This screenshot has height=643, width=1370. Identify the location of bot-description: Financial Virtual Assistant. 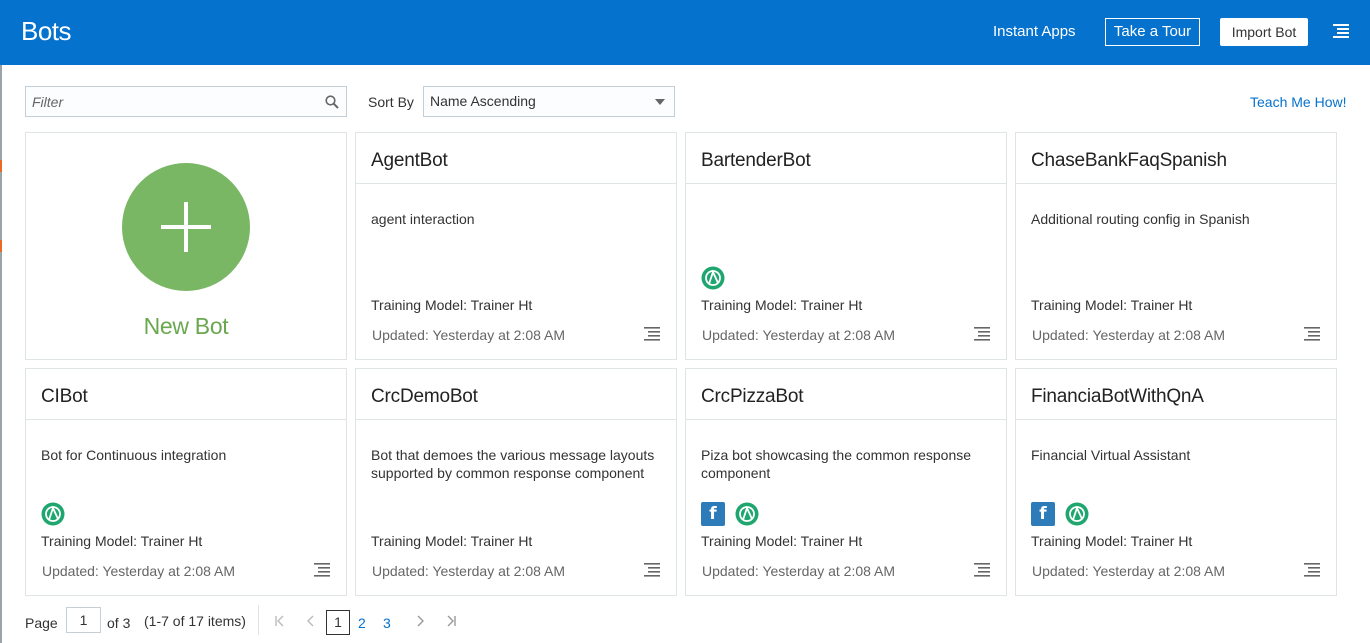
(1111, 455).